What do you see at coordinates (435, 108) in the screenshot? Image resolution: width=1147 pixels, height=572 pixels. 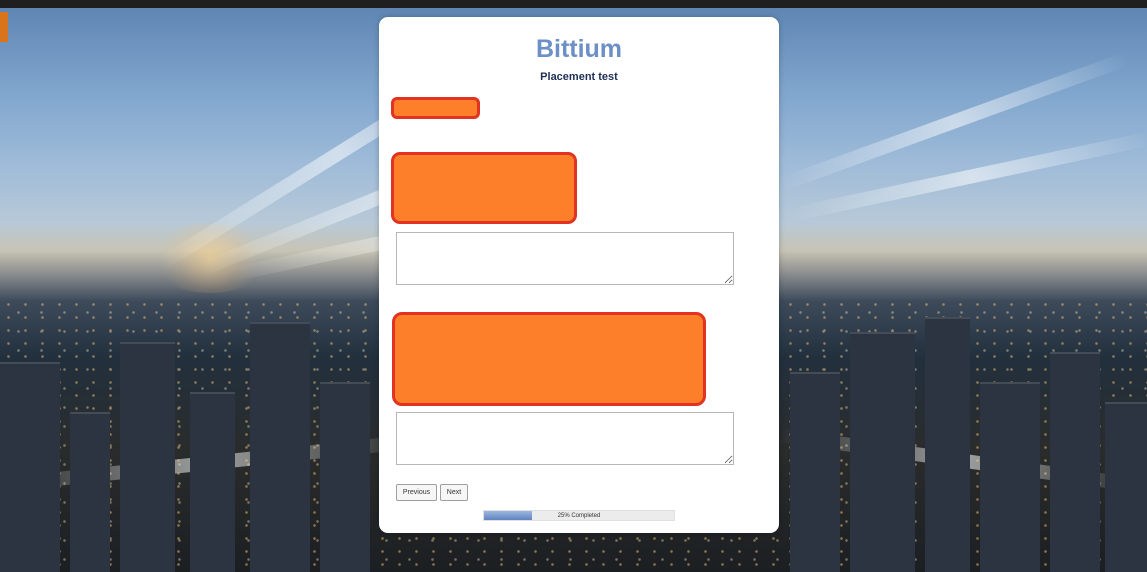 I see `redacted-label` at bounding box center [435, 108].